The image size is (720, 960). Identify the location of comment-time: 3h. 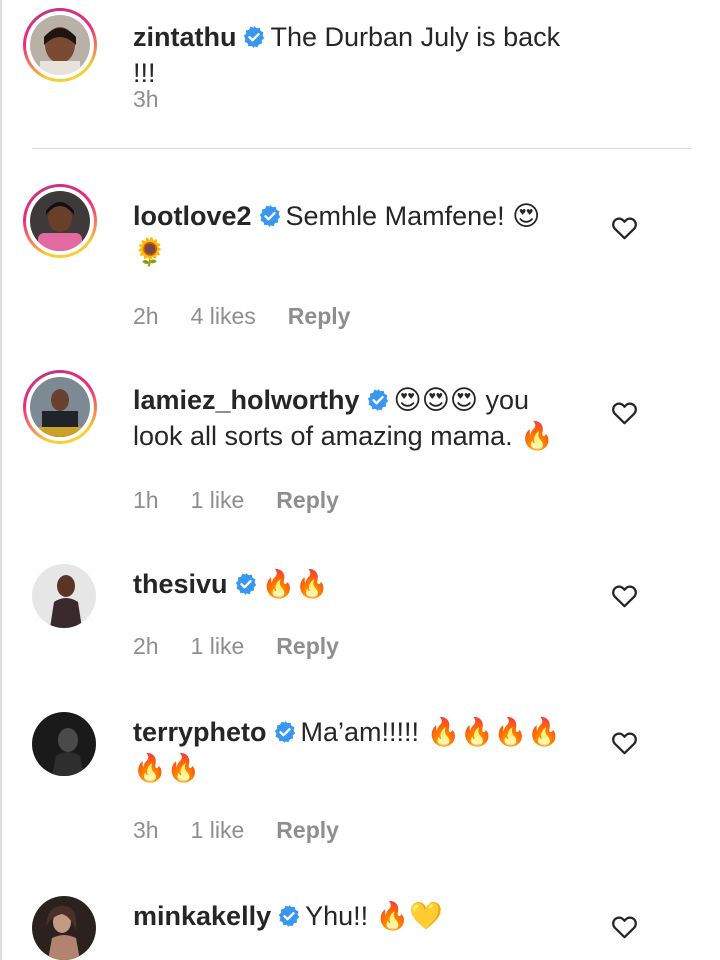
(146, 830).